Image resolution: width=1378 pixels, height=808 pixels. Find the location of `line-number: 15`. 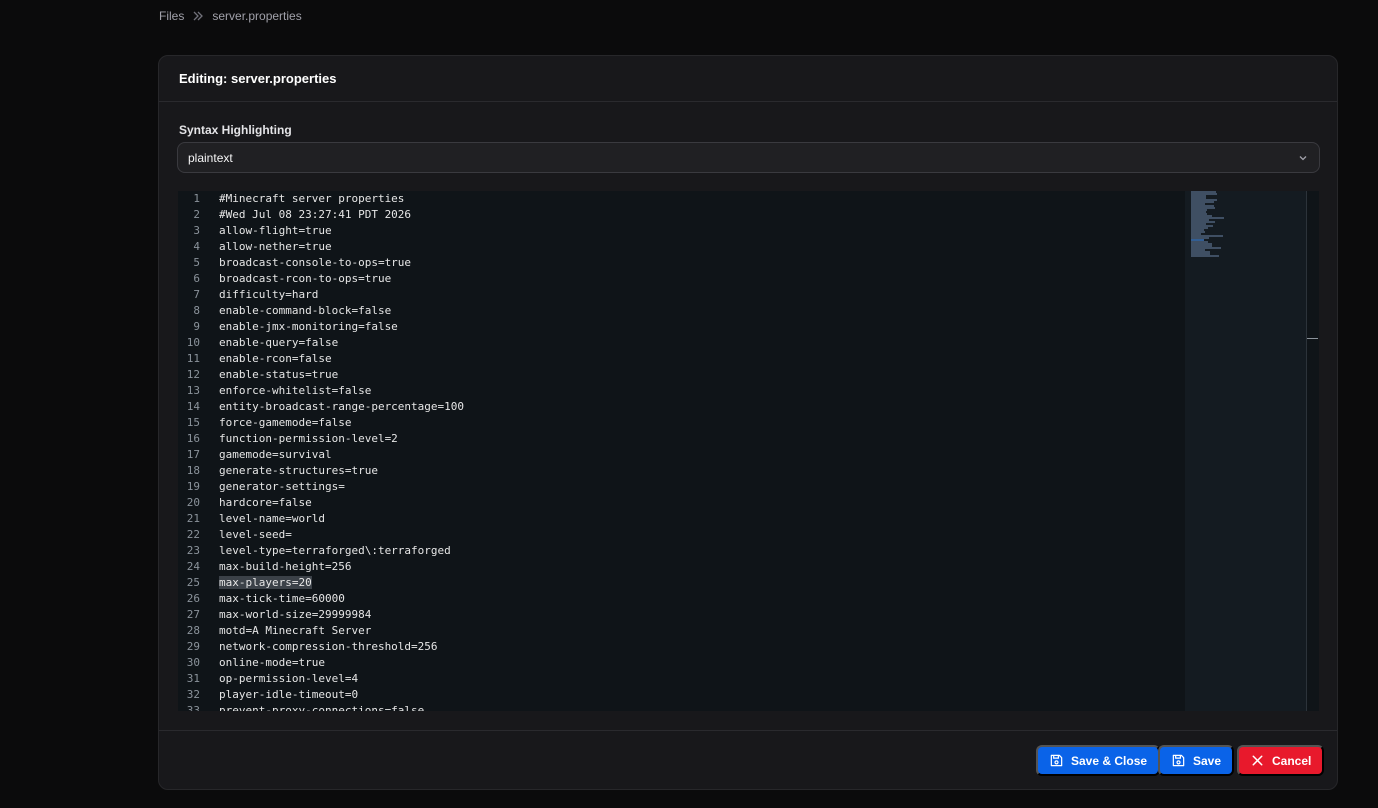

line-number: 15 is located at coordinates (193, 422).